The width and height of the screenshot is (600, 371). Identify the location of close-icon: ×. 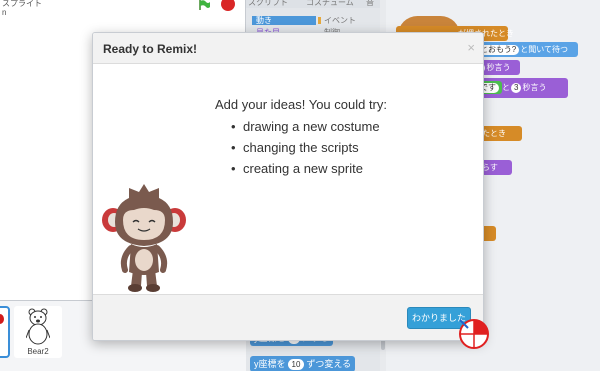
(471, 47).